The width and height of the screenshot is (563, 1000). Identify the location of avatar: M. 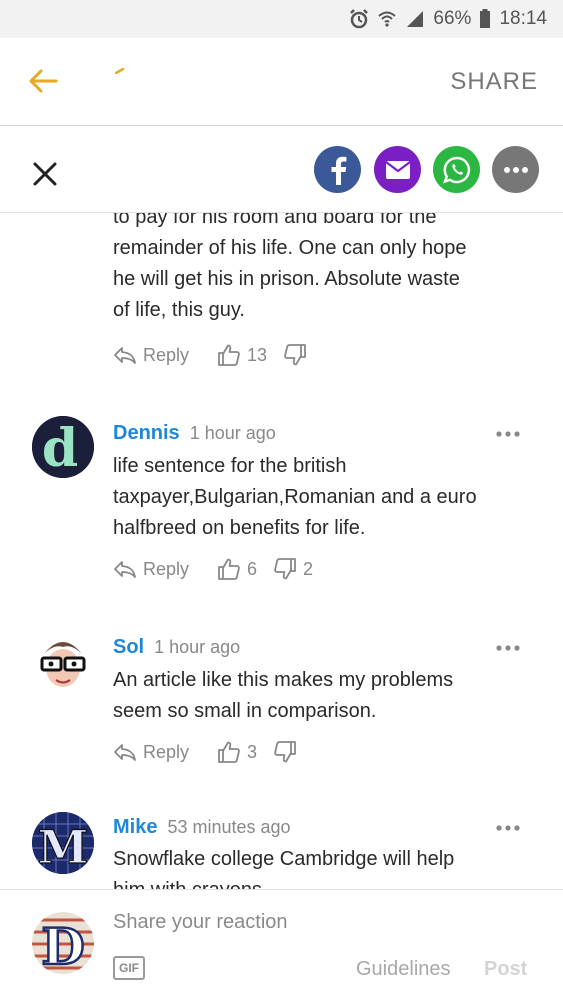
(63, 843).